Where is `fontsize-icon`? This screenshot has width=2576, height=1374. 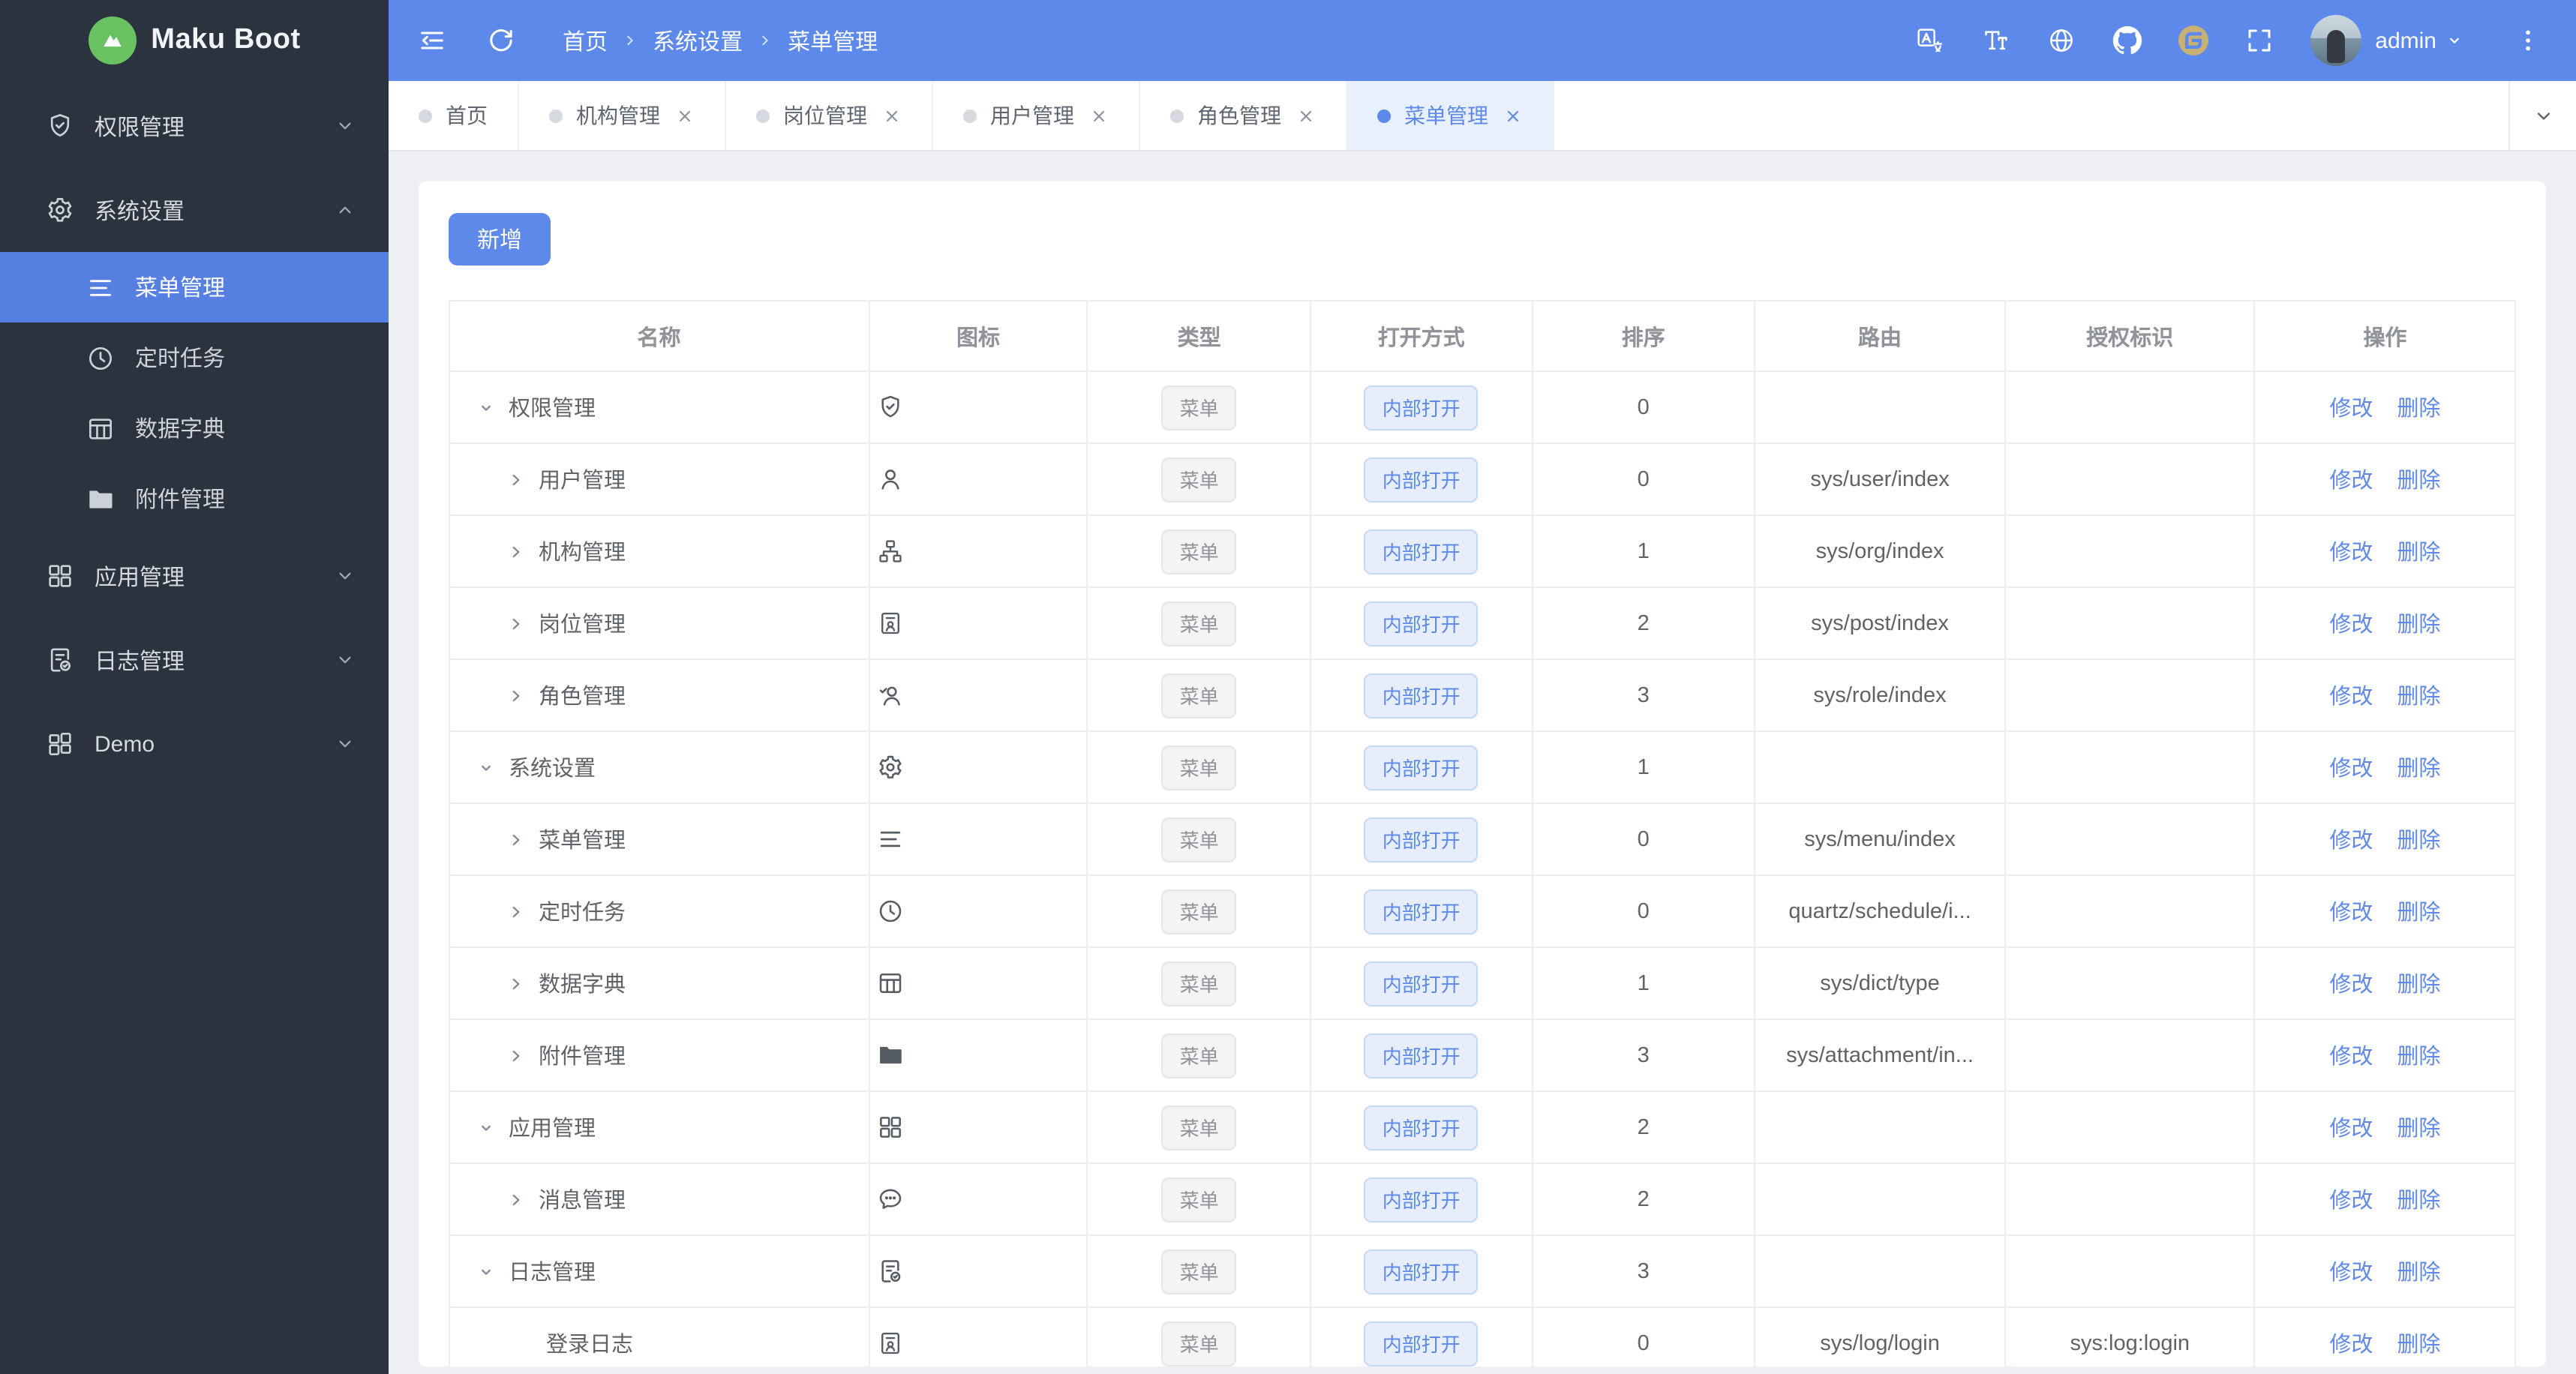 fontsize-icon is located at coordinates (1995, 40).